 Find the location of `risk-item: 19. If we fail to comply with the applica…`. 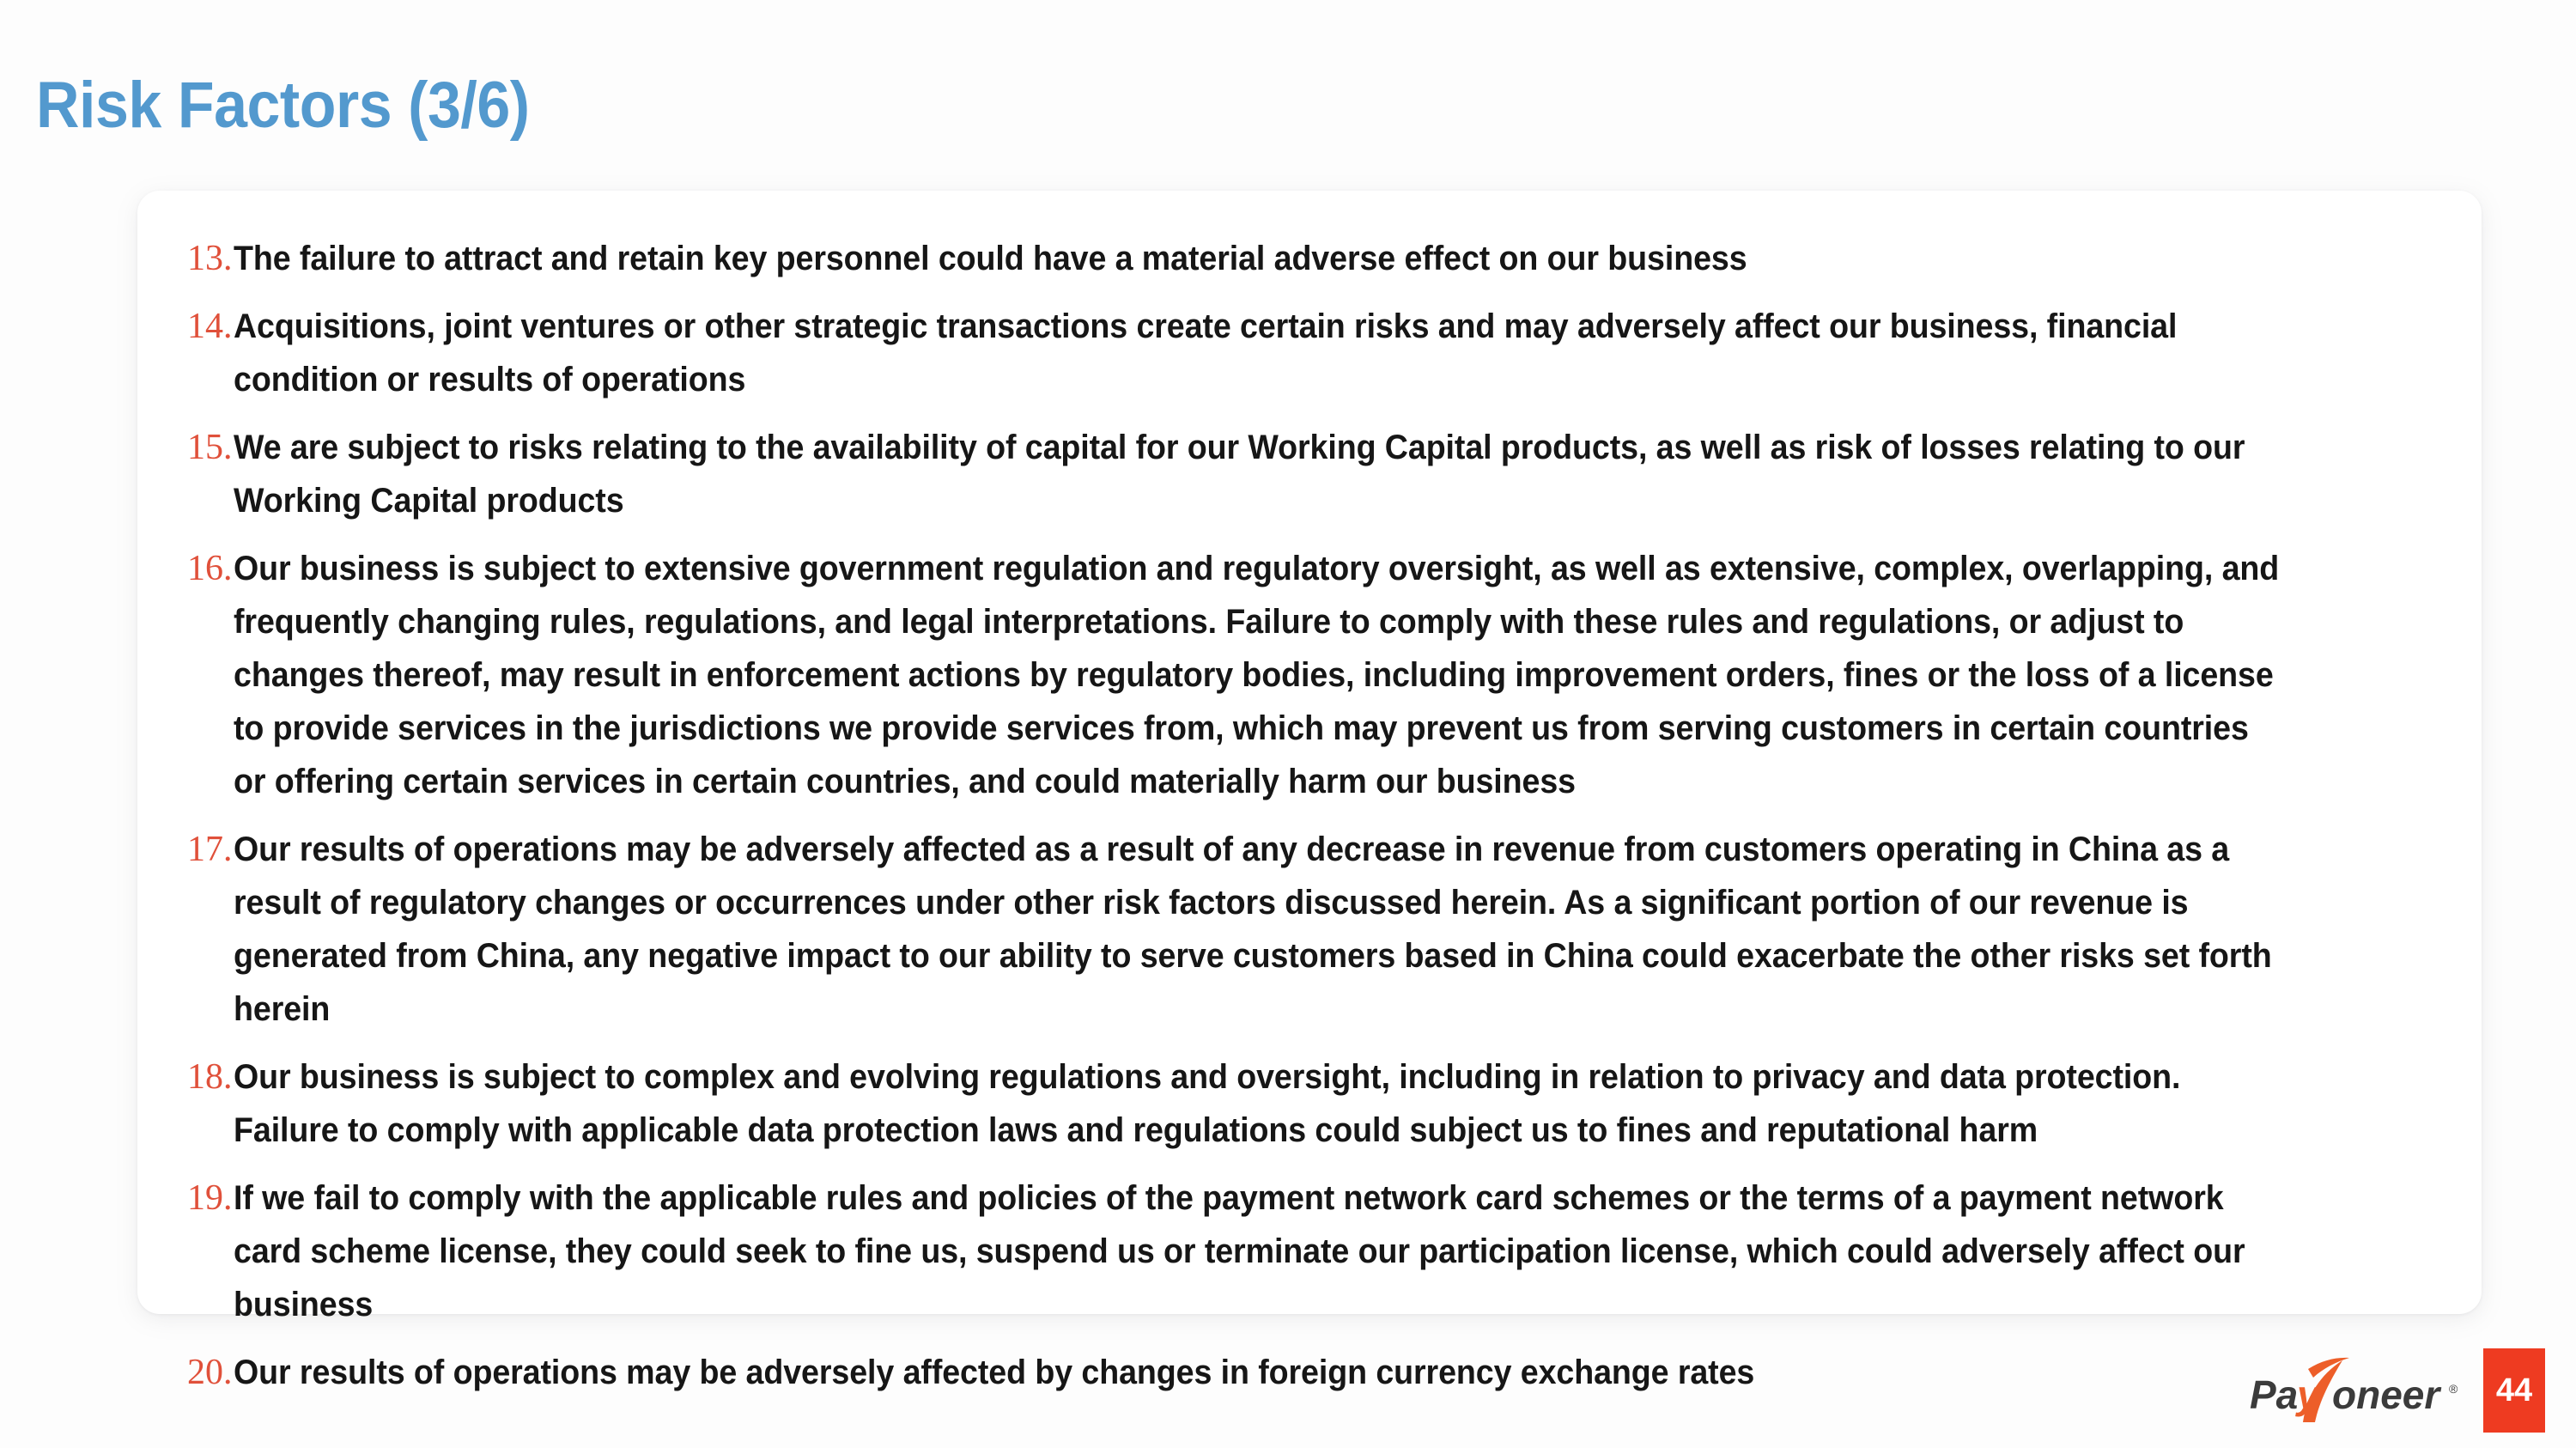

risk-item: 19. If we fail to comply with the applica… is located at coordinates (1292, 1251).